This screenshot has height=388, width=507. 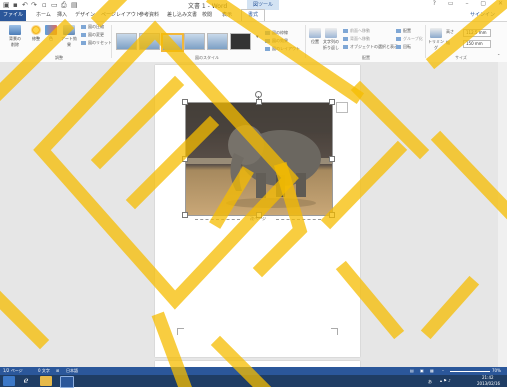 I want to click on ribbon-display-icon: ▭, so click(x=451, y=3).